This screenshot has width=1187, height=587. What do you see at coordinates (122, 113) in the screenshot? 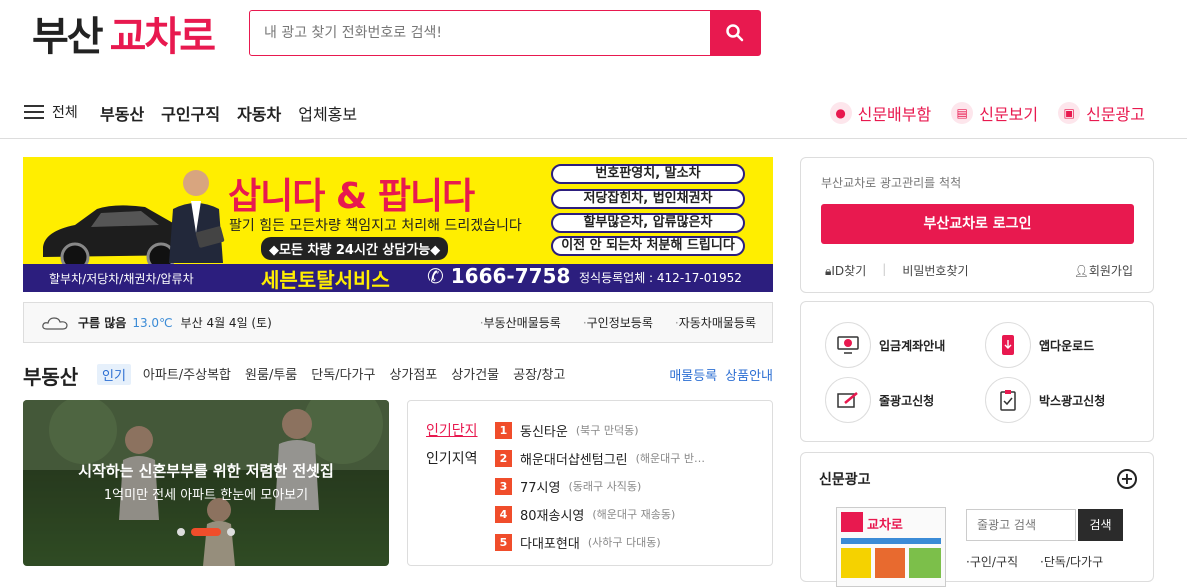
I see `nav-realestate: 부동산` at bounding box center [122, 113].